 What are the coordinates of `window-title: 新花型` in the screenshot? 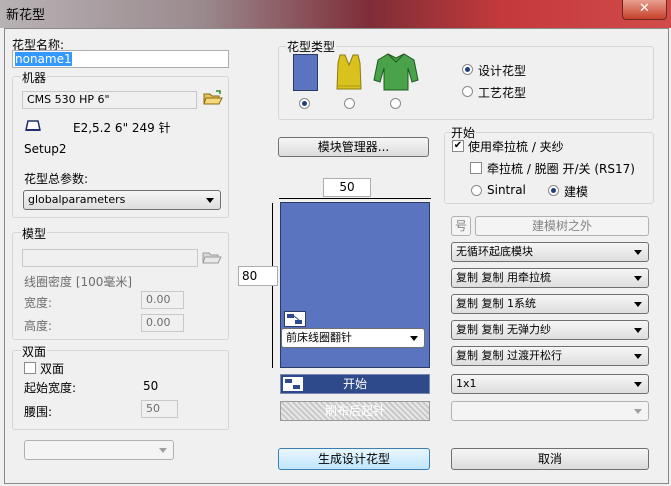 It's located at (26, 15).